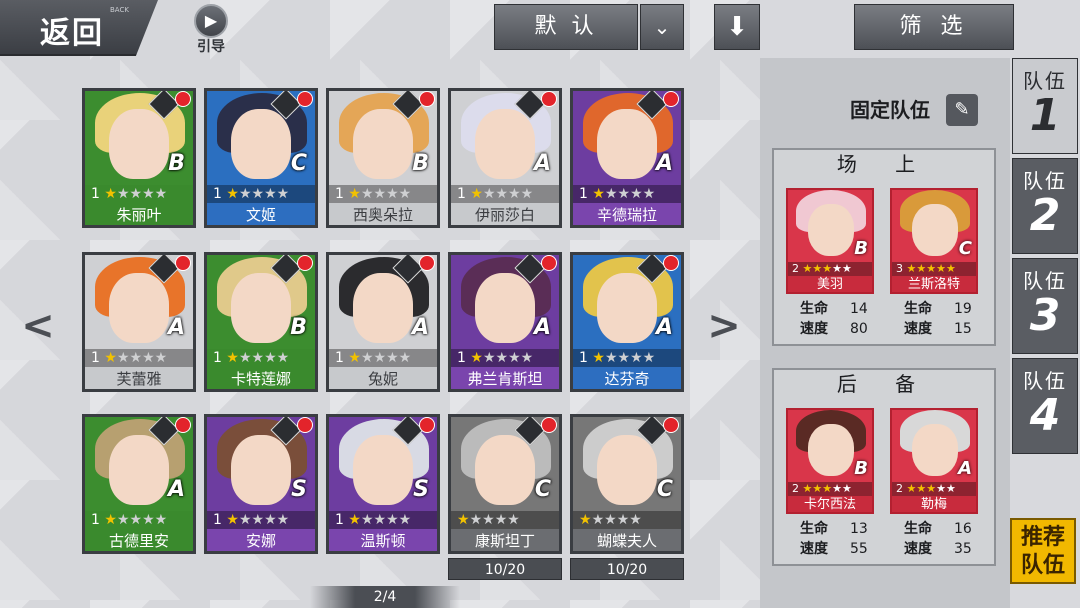 The image size is (1080, 608). What do you see at coordinates (814, 329) in the screenshot?
I see `stat-speed-label: 速度` at bounding box center [814, 329].